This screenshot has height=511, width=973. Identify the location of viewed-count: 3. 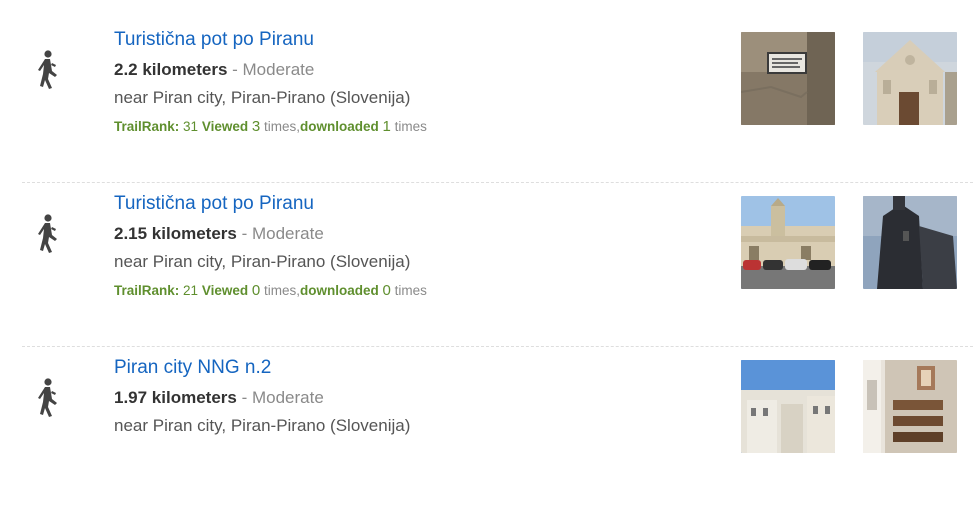
(256, 126).